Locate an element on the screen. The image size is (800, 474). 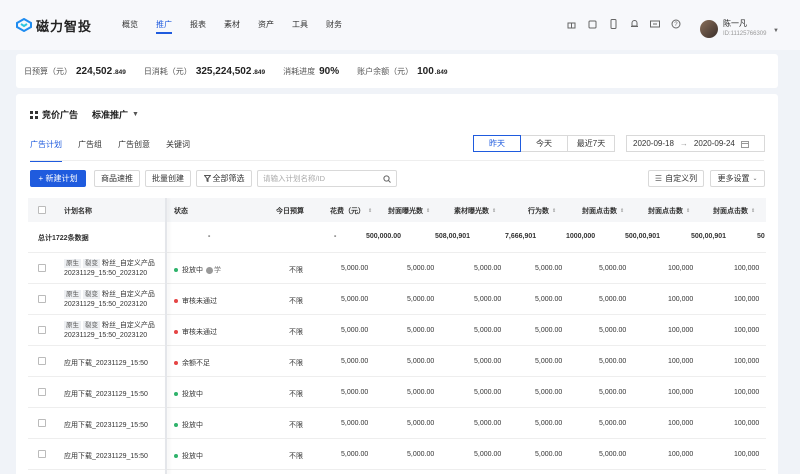
nav-assets: 资产 is located at coordinates (266, 25).